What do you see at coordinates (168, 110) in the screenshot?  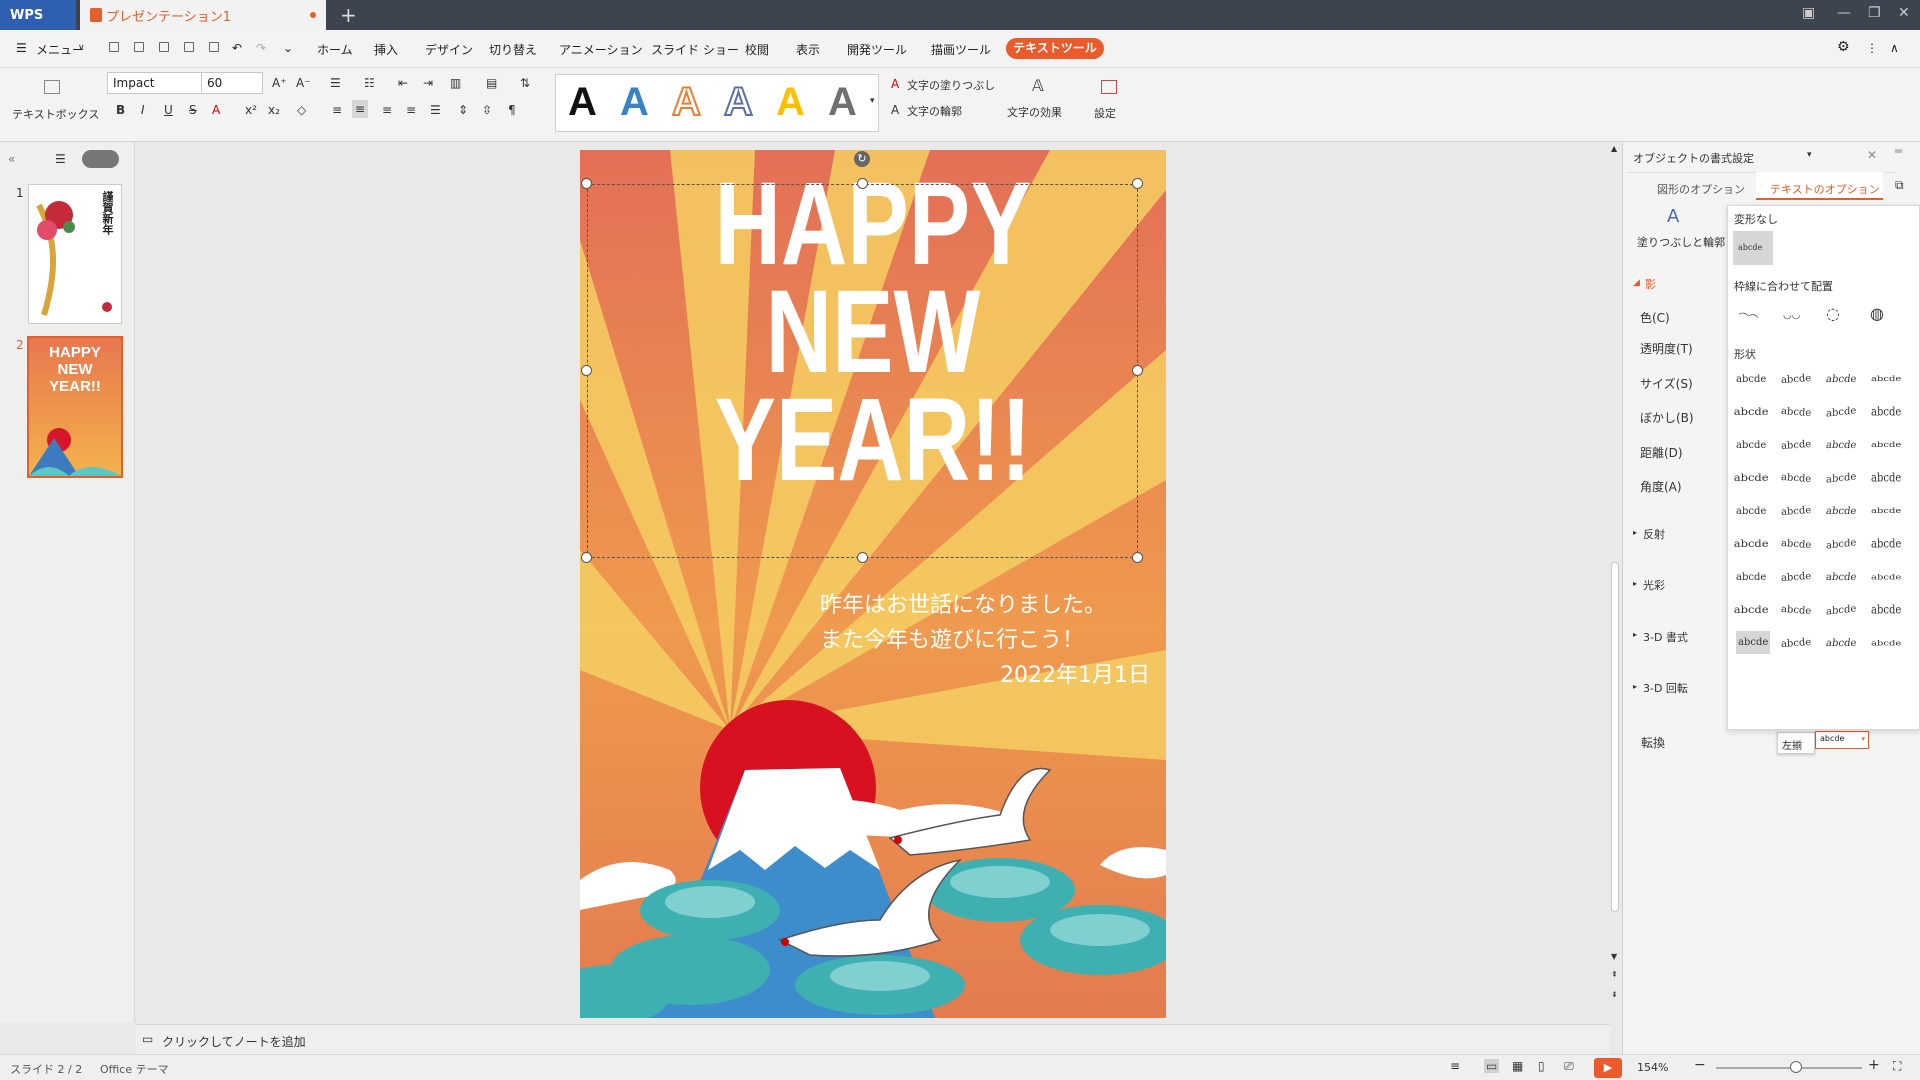 I see `underline-button: U` at bounding box center [168, 110].